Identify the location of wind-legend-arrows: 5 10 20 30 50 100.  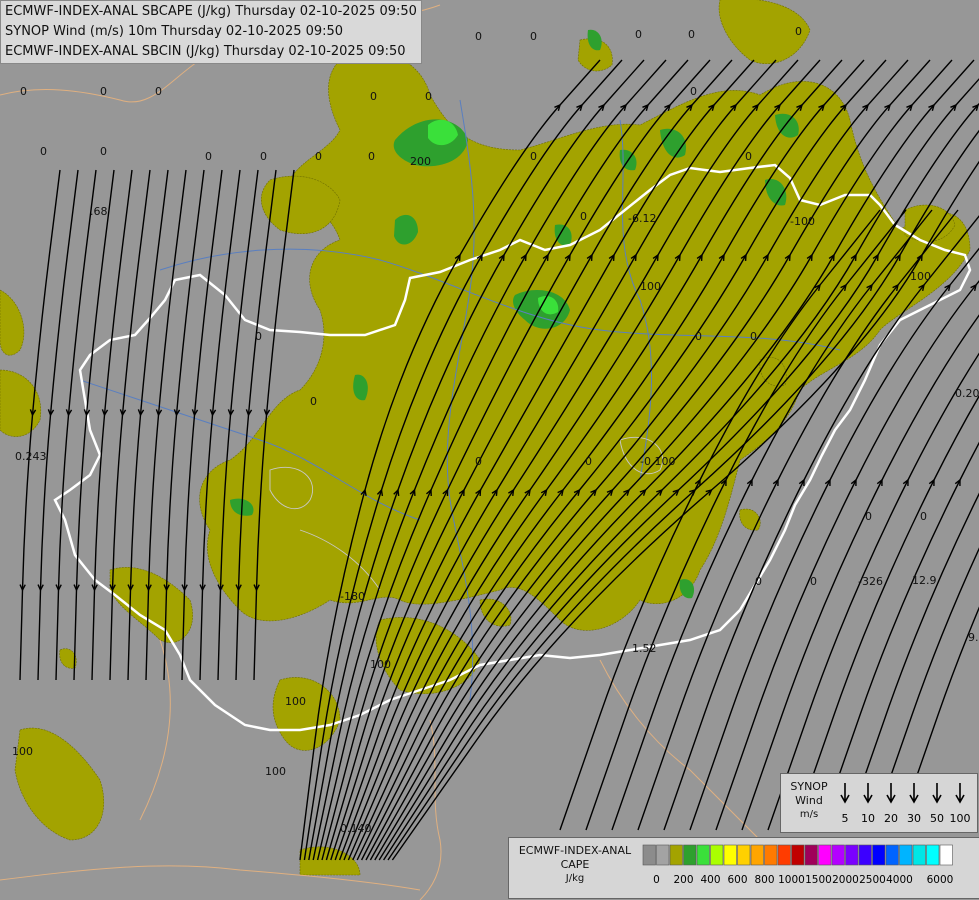
(905, 804).